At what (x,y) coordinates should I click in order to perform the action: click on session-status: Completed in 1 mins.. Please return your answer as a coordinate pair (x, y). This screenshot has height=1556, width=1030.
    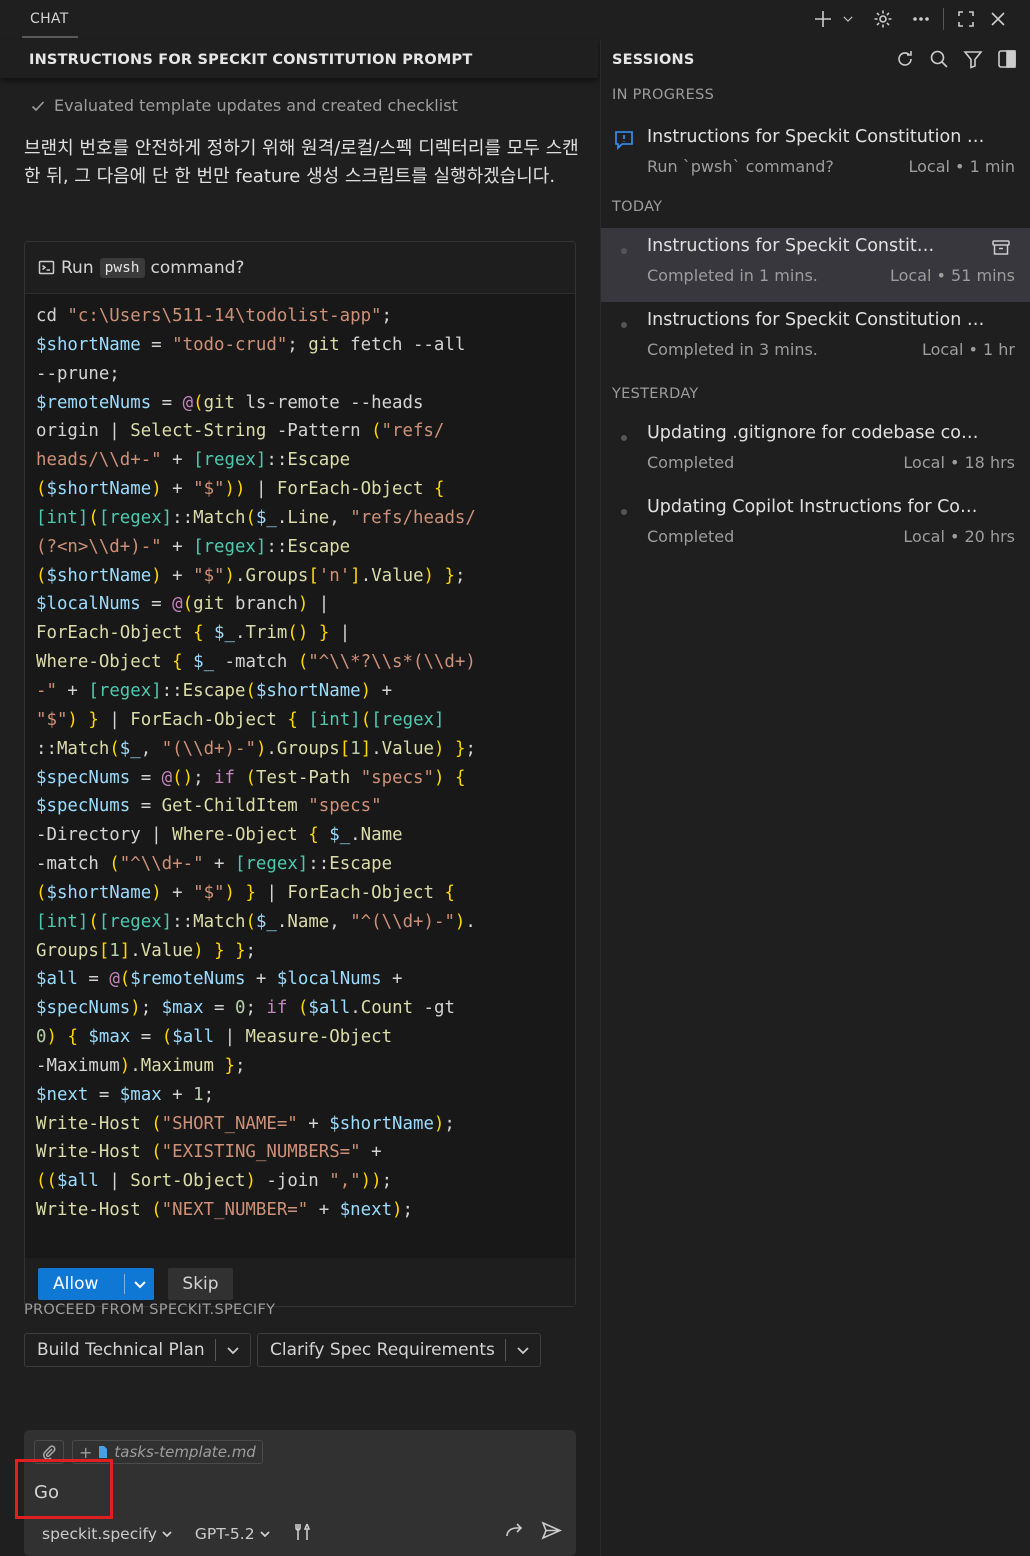
    Looking at the image, I should click on (732, 275).